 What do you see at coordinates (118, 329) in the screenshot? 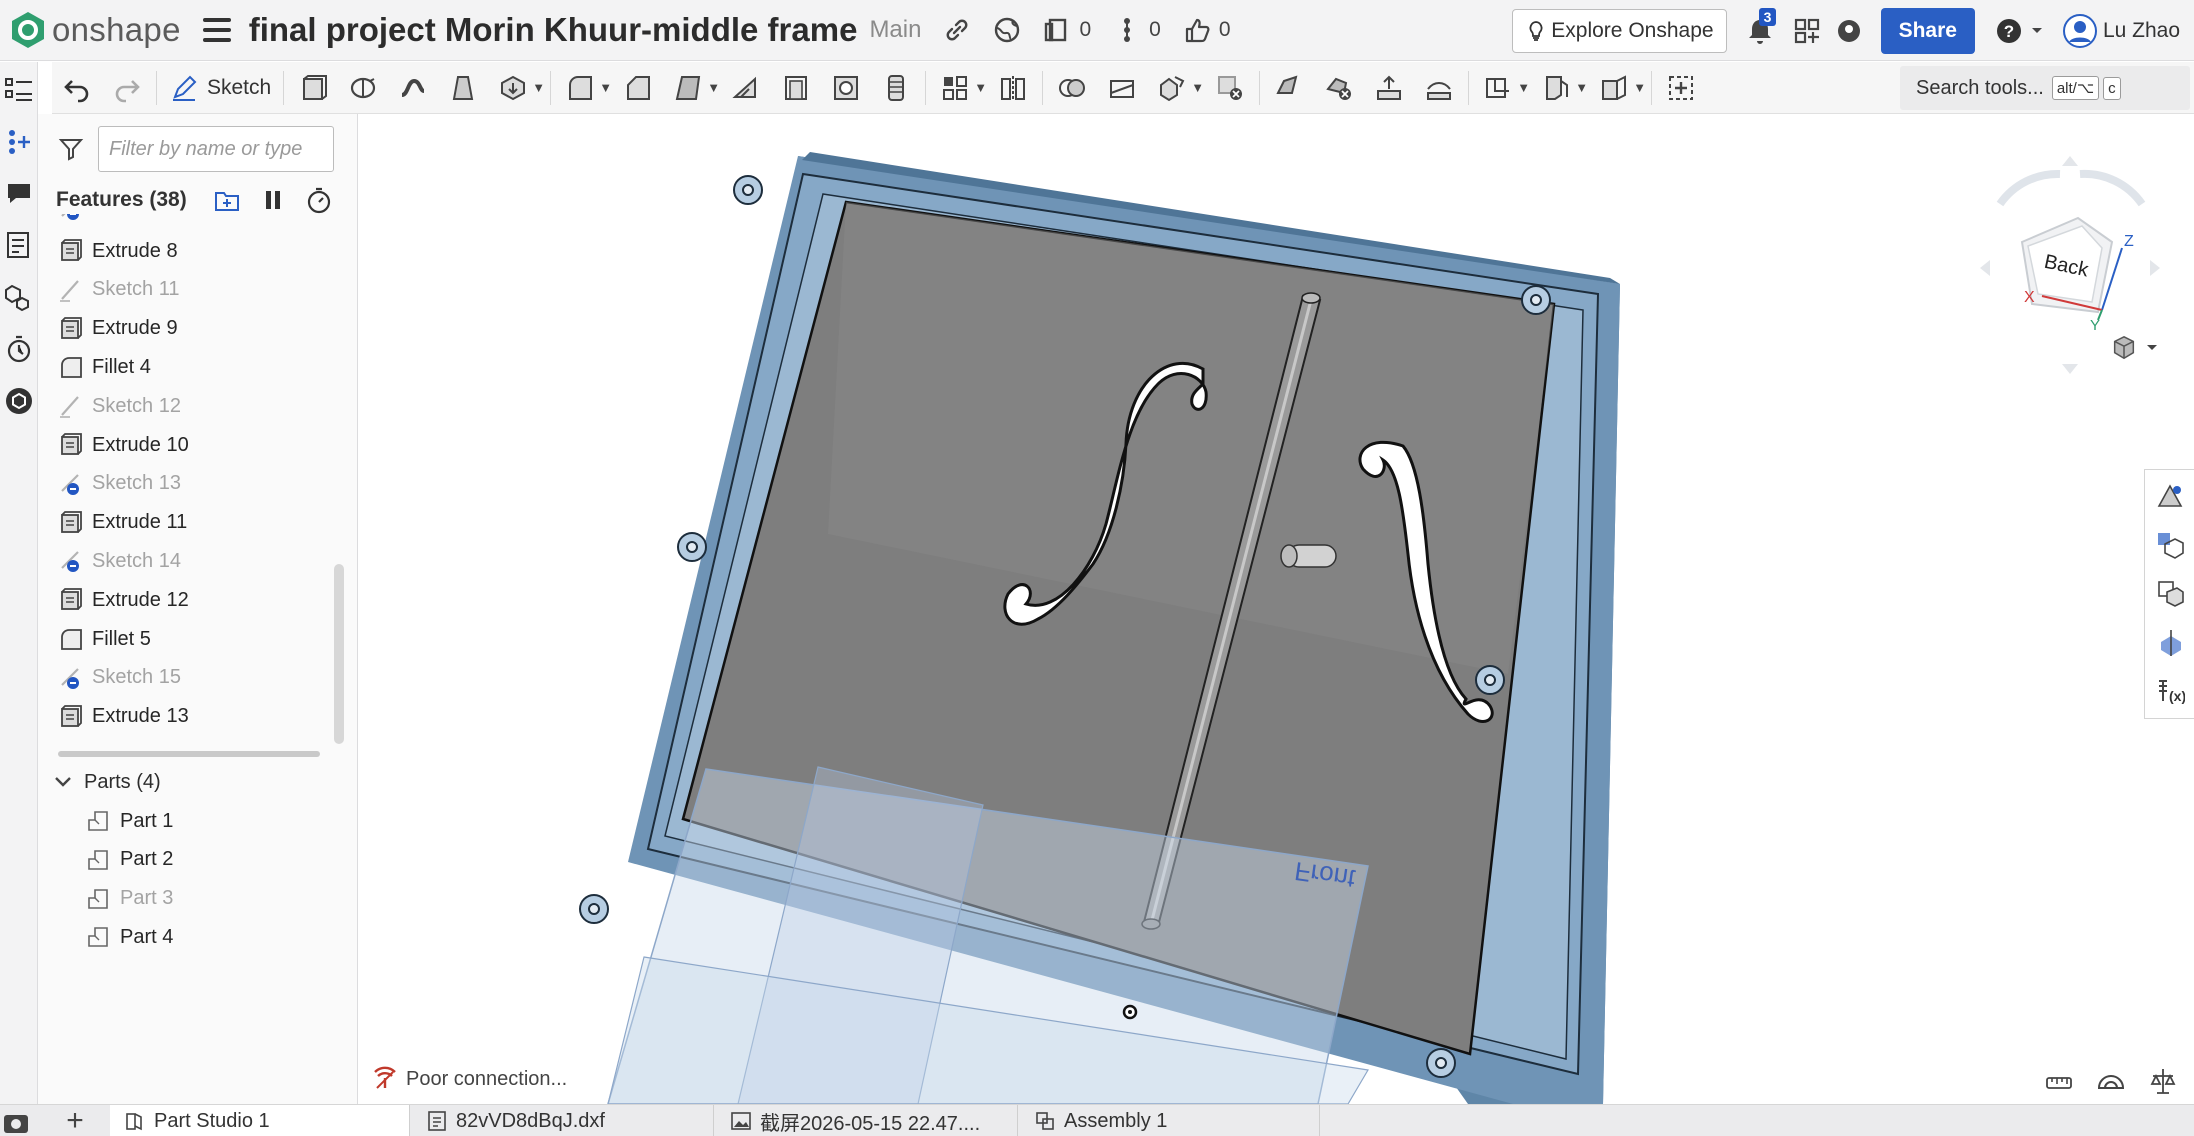
I see `feature-item: Extrude 9` at bounding box center [118, 329].